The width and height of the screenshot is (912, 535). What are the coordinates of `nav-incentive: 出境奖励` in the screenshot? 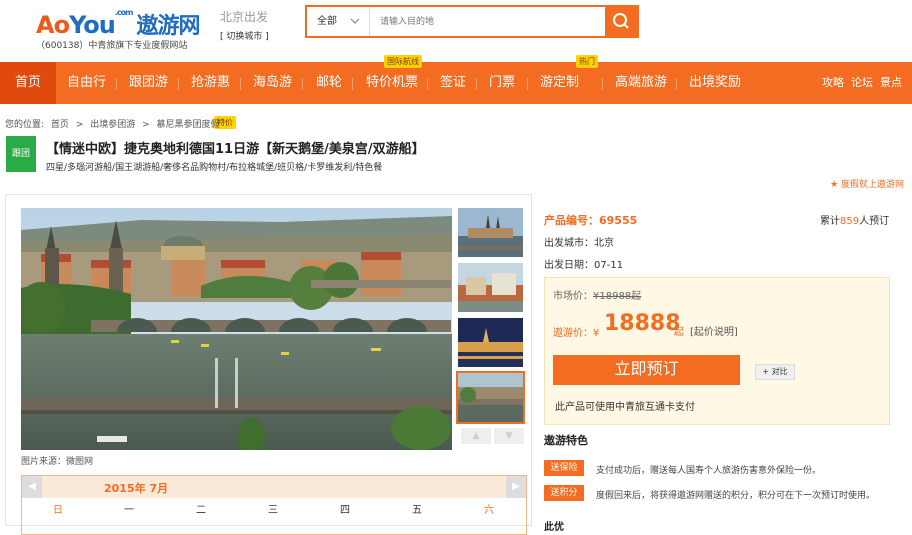 It's located at (715, 83).